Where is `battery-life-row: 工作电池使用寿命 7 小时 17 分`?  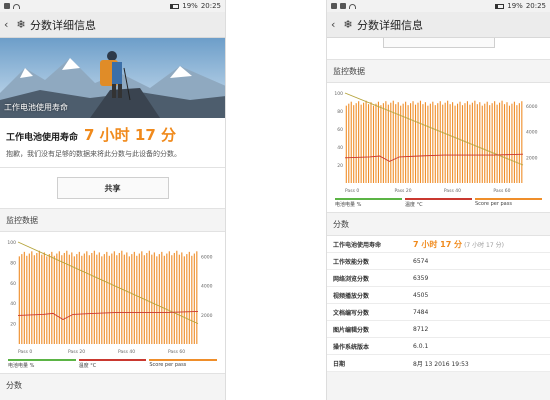 battery-life-row: 工作电池使用寿命 7 小时 17 分 is located at coordinates (112, 132).